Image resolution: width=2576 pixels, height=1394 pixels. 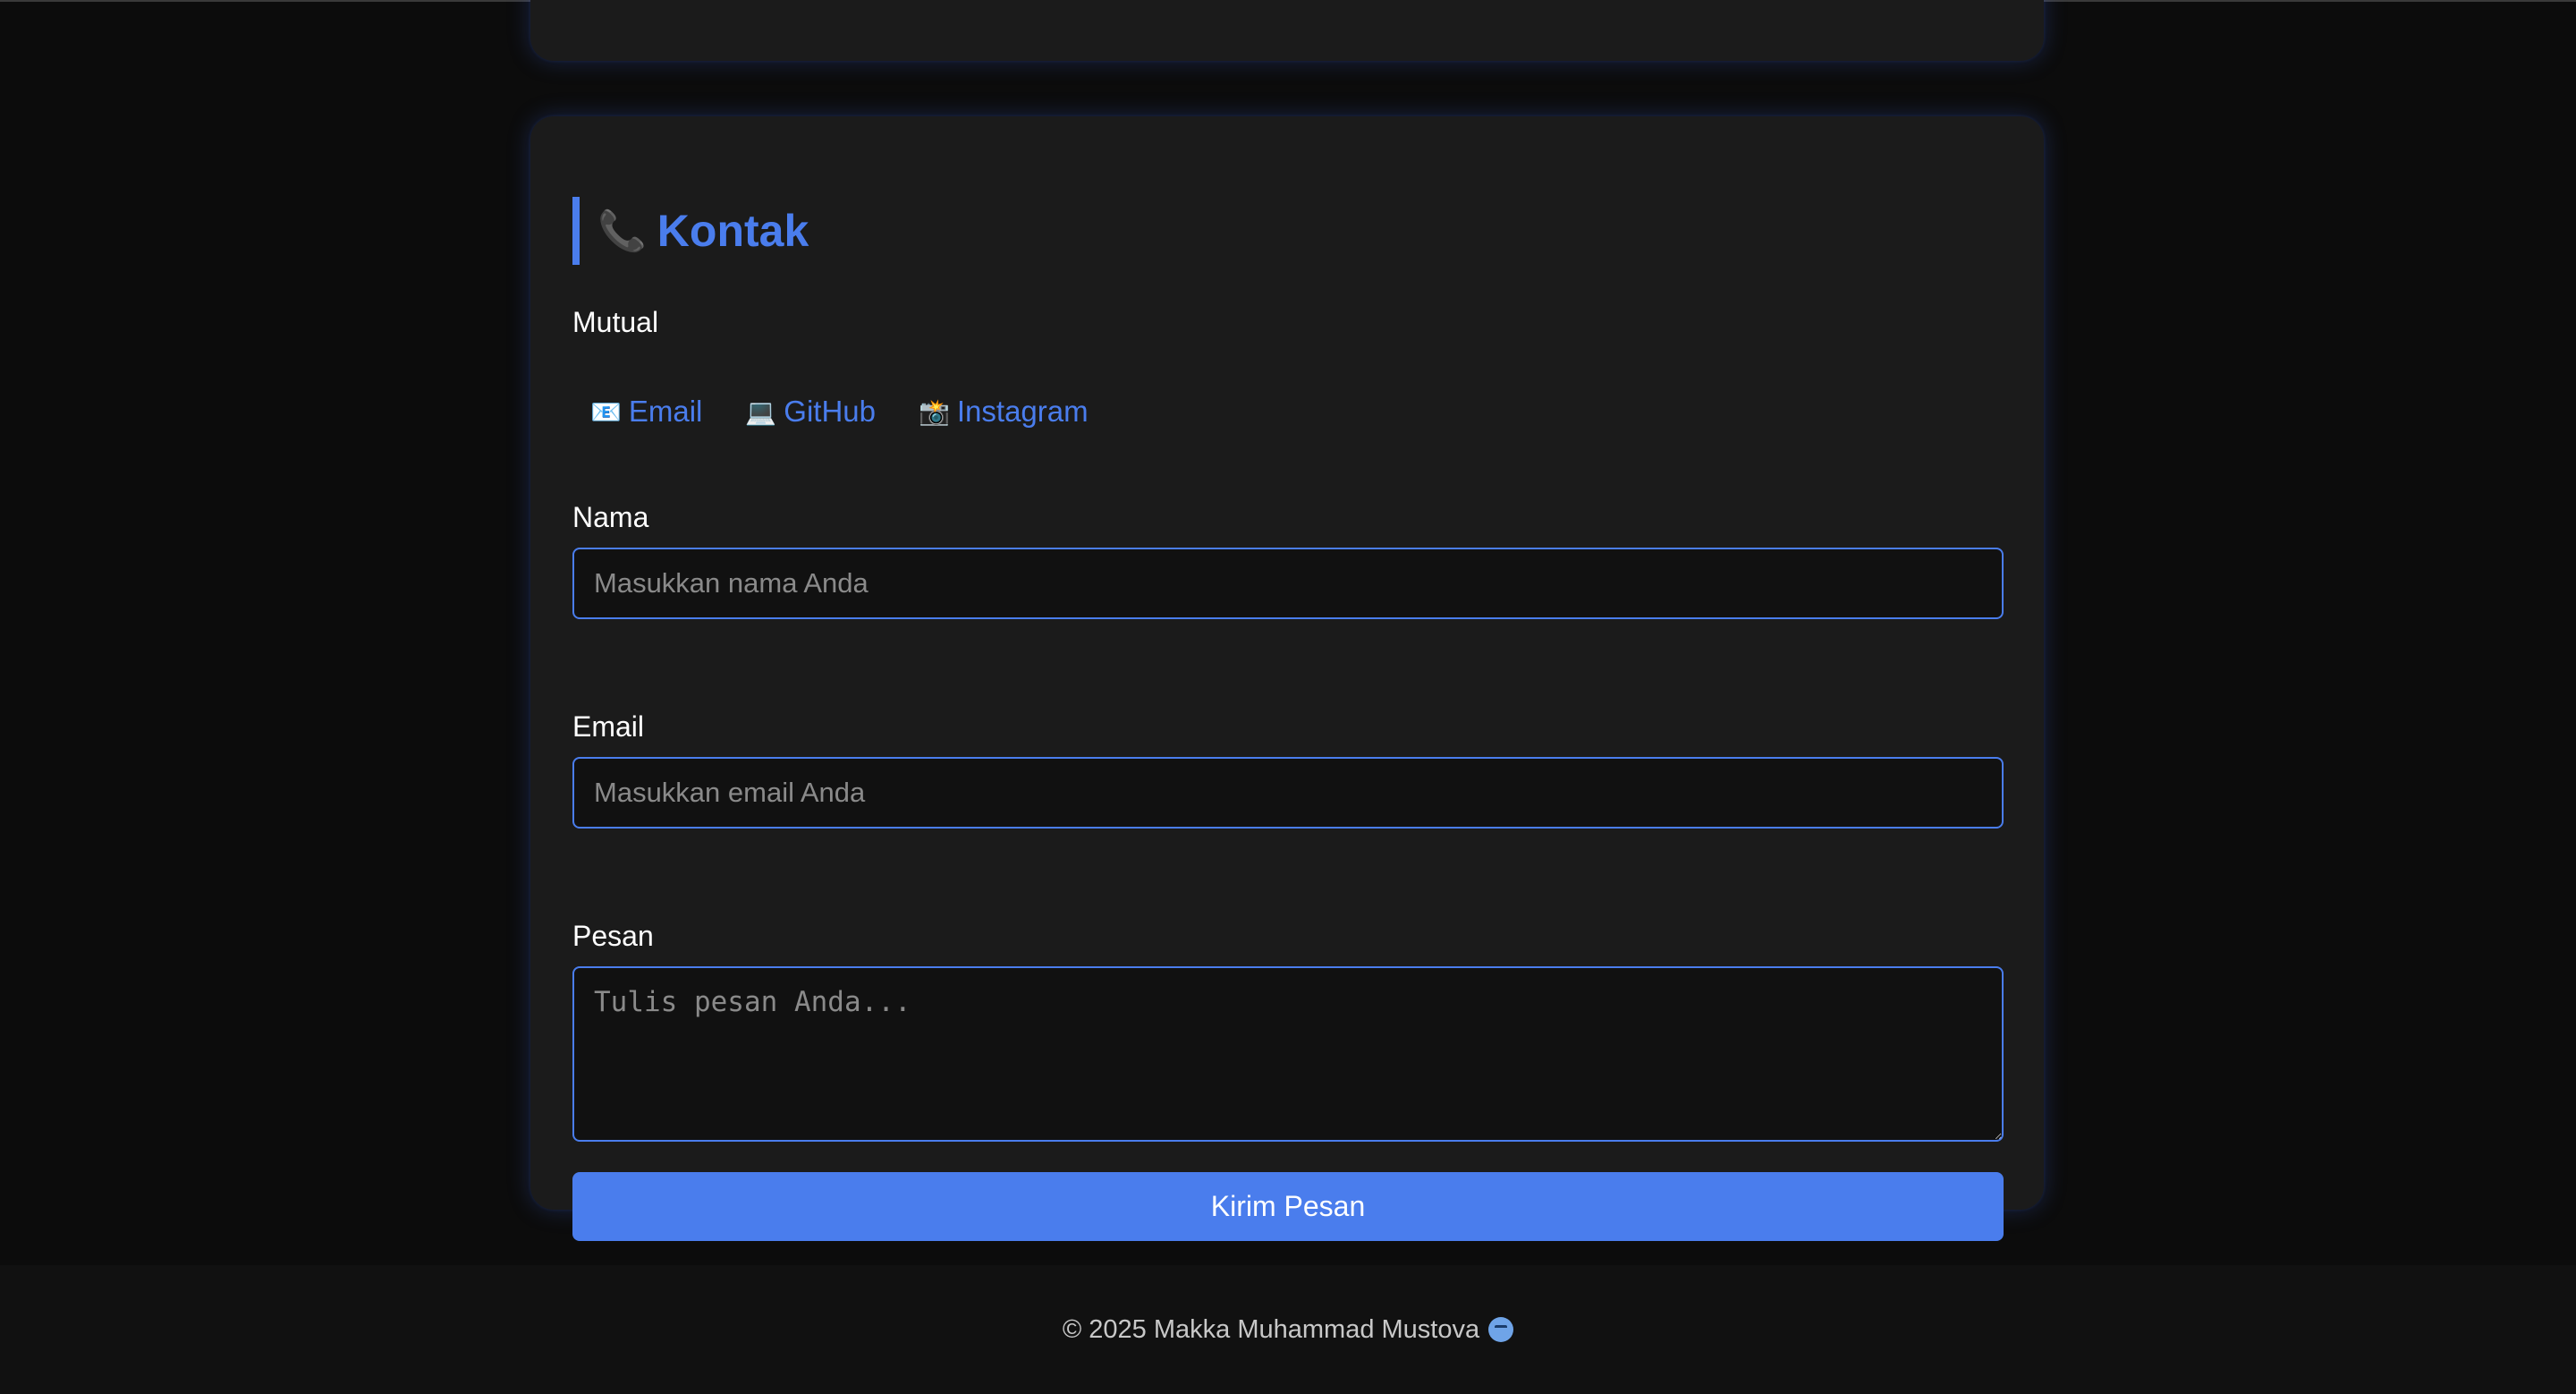 I want to click on email-icon: 📧, so click(x=606, y=411).